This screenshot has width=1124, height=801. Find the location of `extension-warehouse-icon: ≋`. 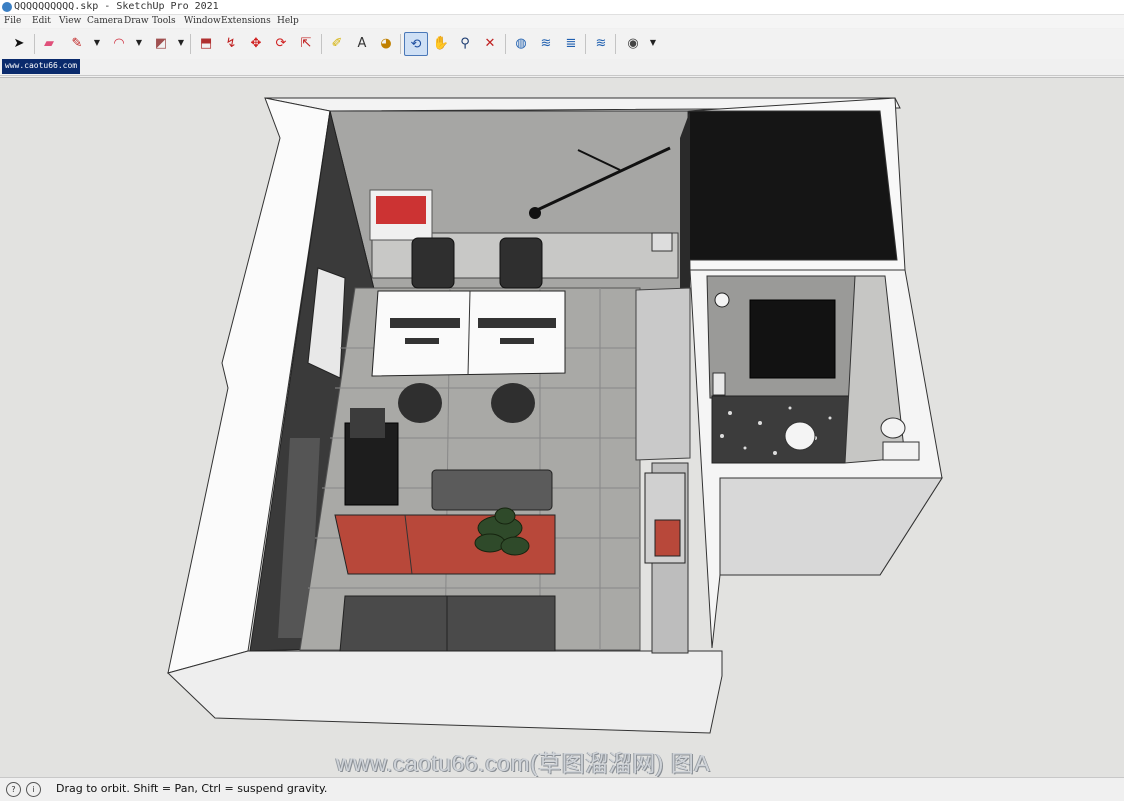

extension-warehouse-icon: ≋ is located at coordinates (546, 43).